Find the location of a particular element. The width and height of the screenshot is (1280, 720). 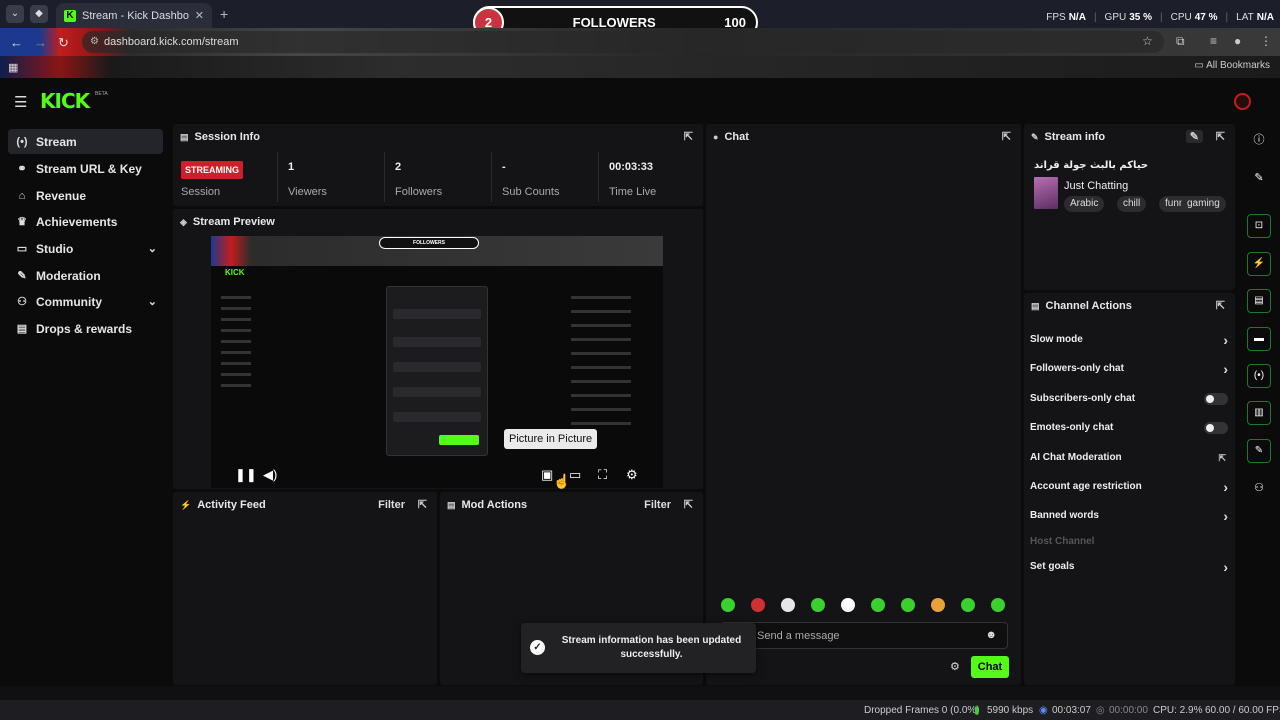

bookmarks-bar: ▦ ▭ All Bookmarks is located at coordinates (640, 67).